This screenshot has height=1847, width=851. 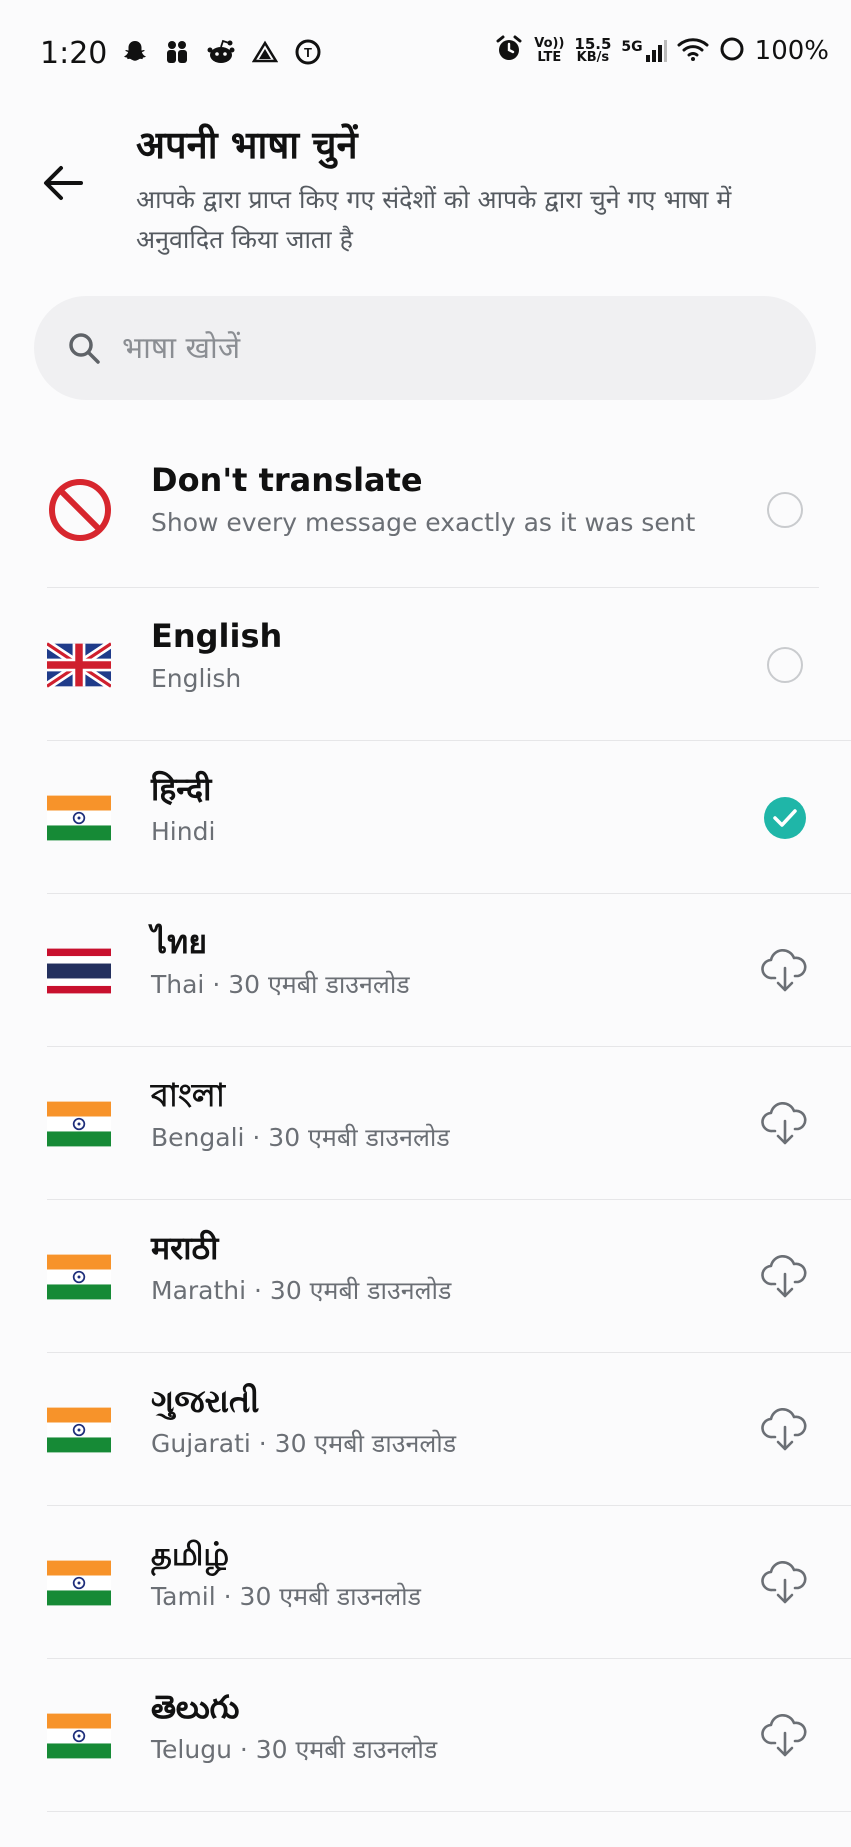 I want to click on arrow-left-icon, so click(x=63, y=183).